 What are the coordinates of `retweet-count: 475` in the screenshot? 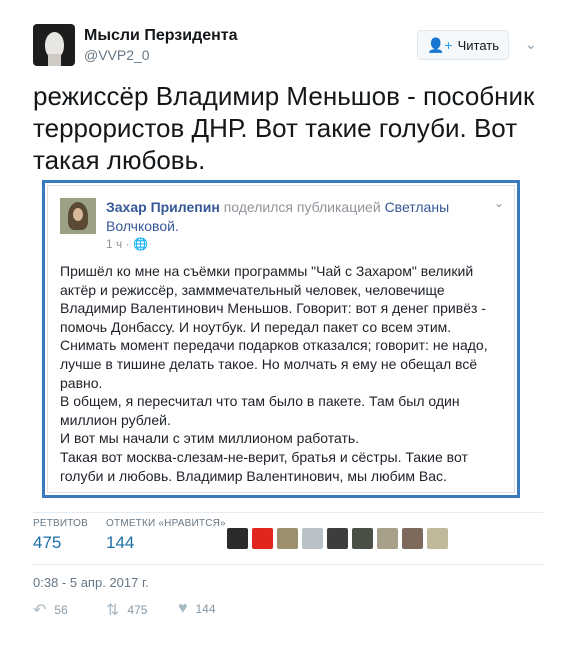 It's located at (137, 610).